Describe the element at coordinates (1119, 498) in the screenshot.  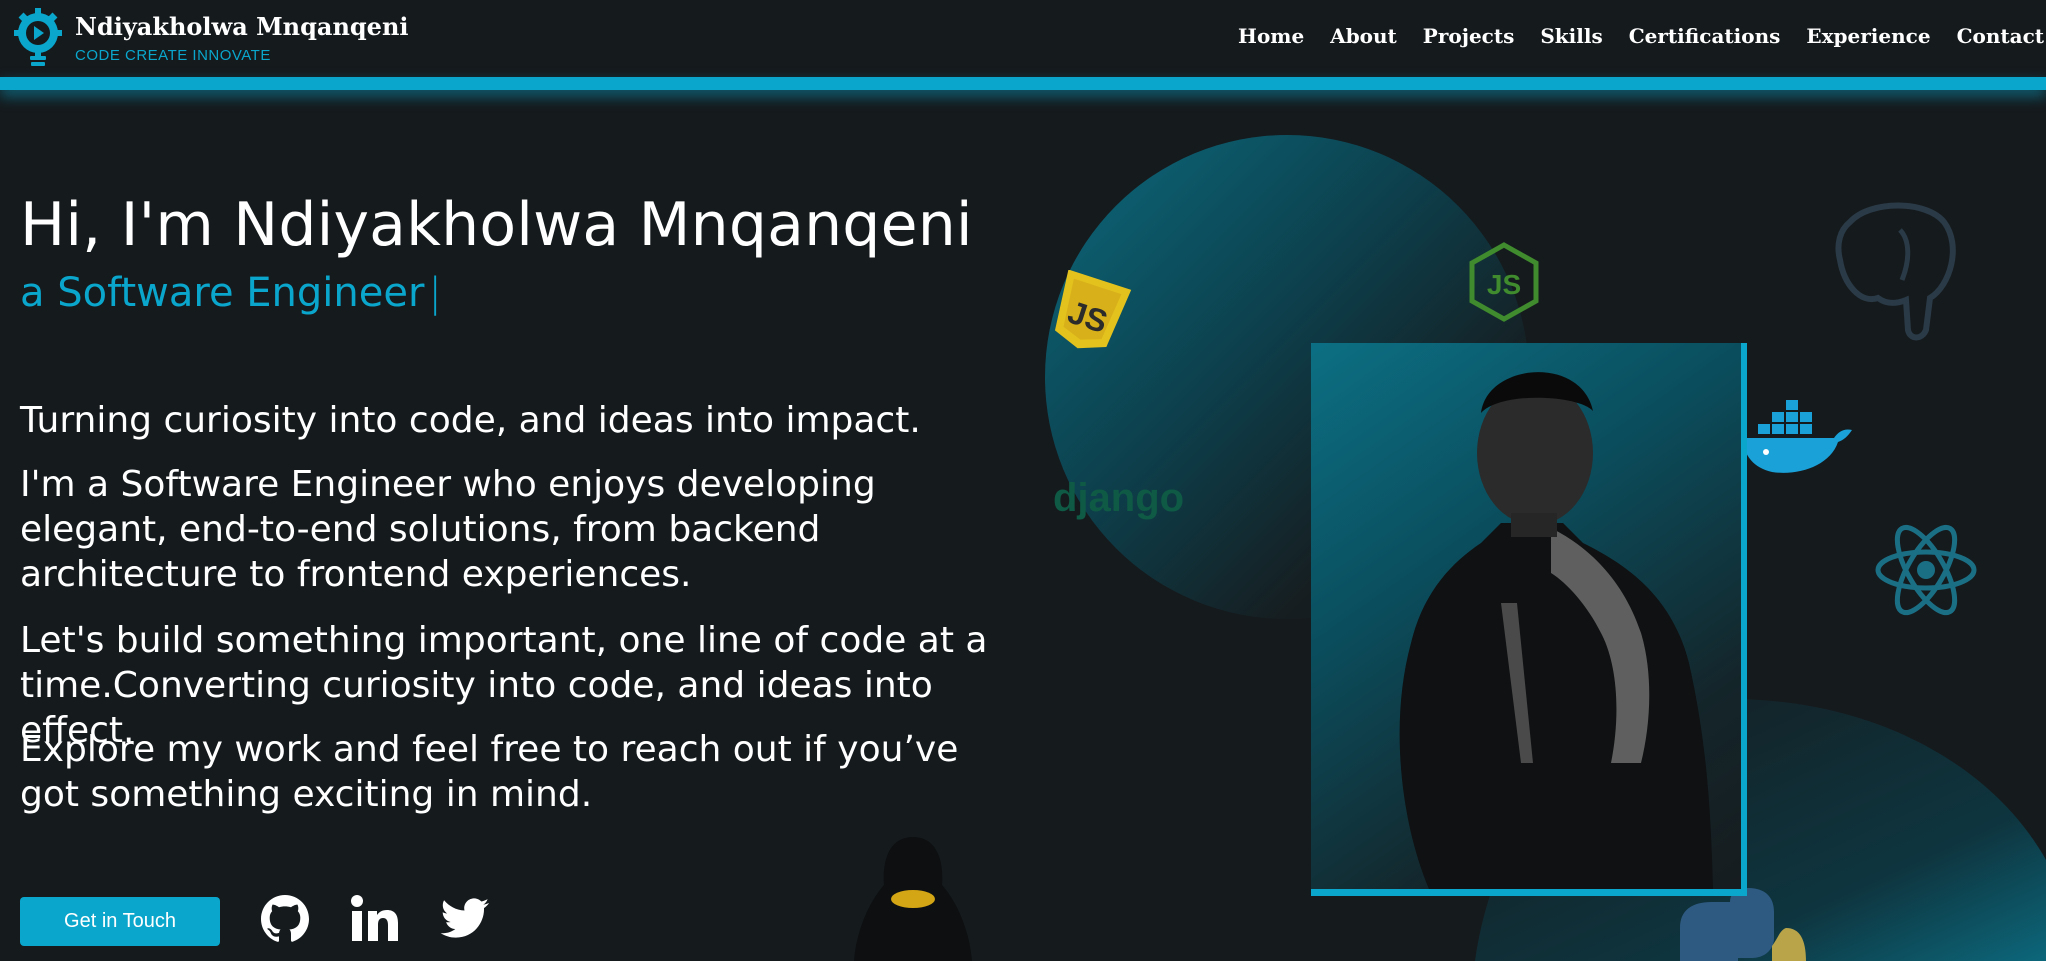
I see `django-logo: django` at that location.